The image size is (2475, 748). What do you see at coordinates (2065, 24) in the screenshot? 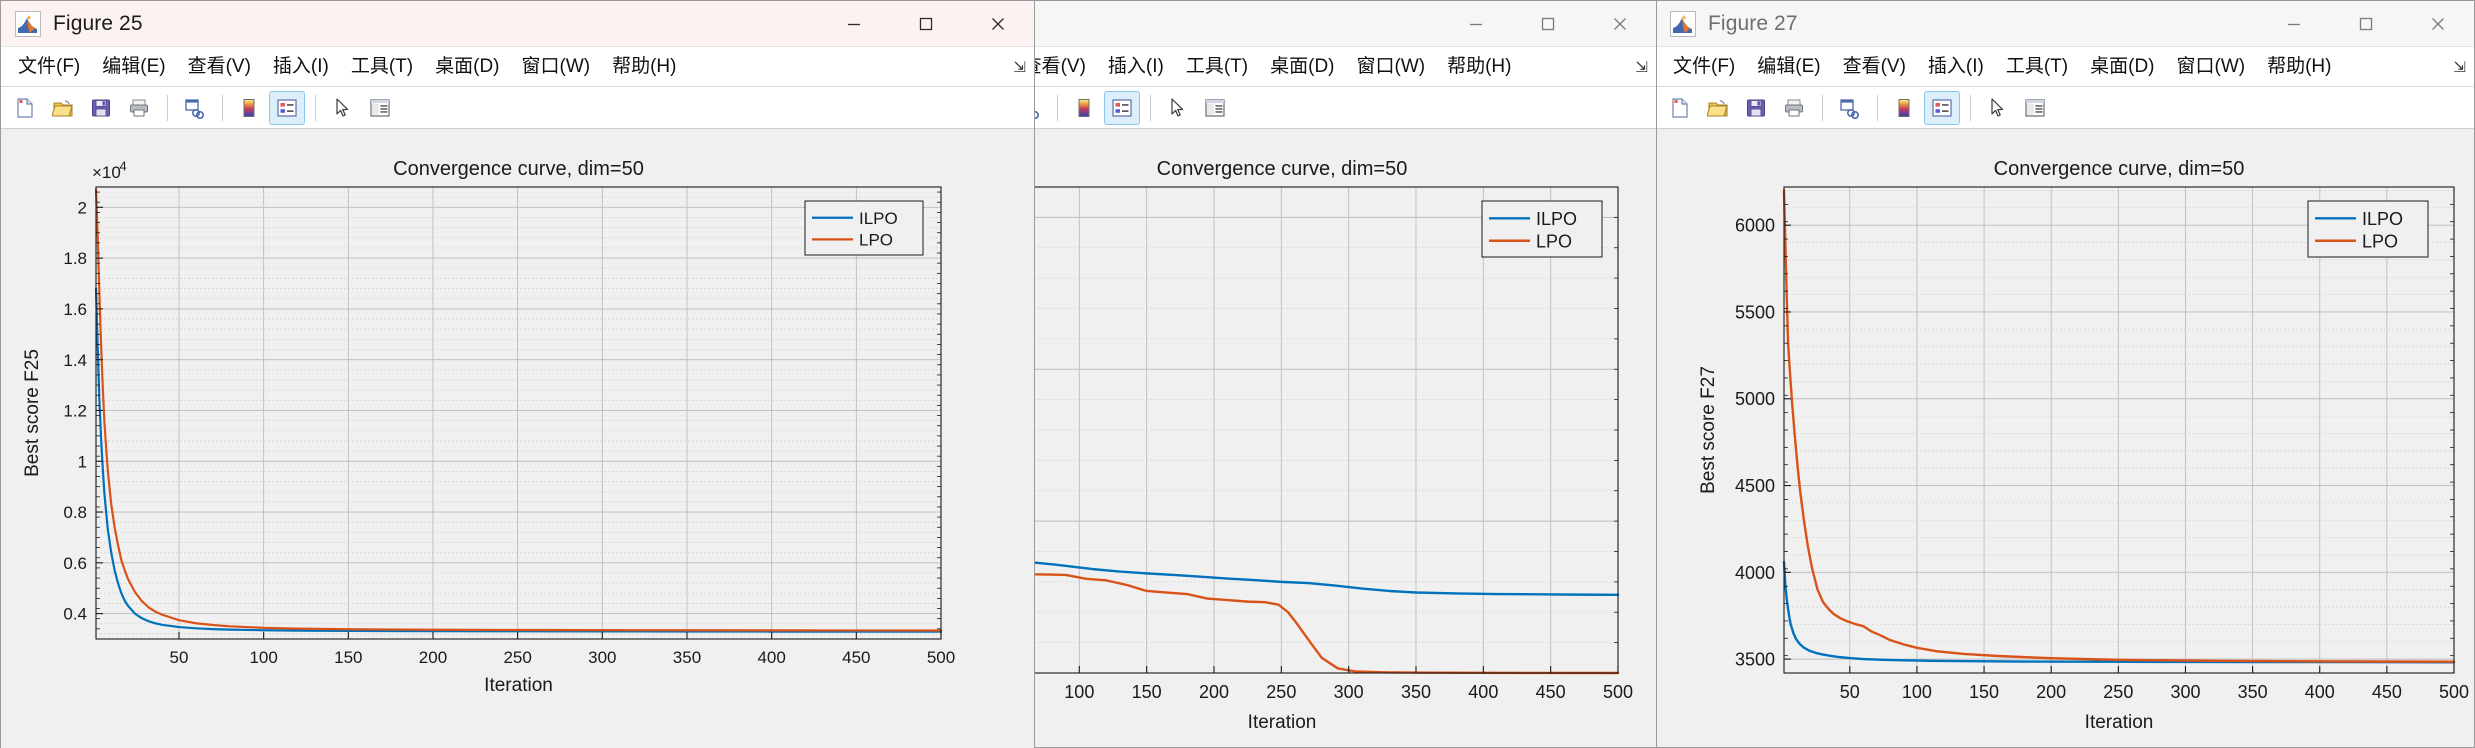
I see `window-title-bar: Figure 27` at bounding box center [2065, 24].